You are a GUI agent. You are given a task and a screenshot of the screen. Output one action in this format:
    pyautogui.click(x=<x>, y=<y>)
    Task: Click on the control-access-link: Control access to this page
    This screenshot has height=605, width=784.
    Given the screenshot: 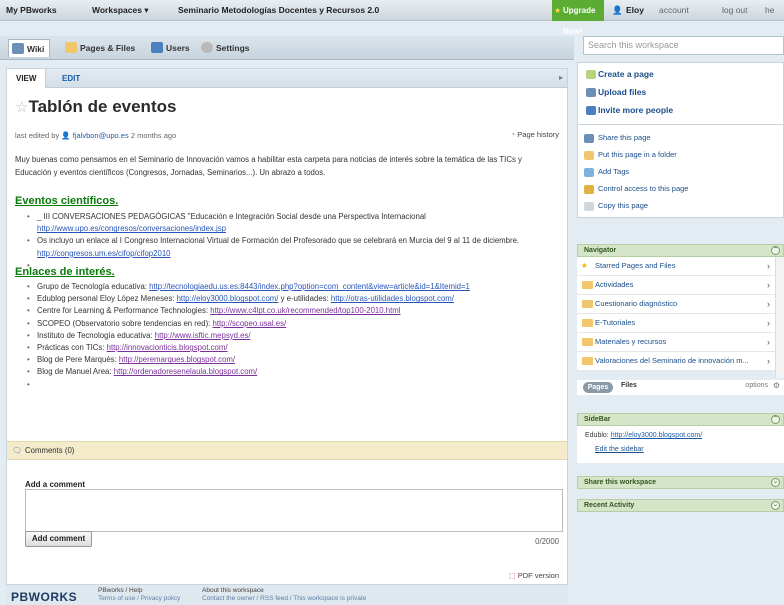 What is the action you would take?
    pyautogui.click(x=636, y=189)
    